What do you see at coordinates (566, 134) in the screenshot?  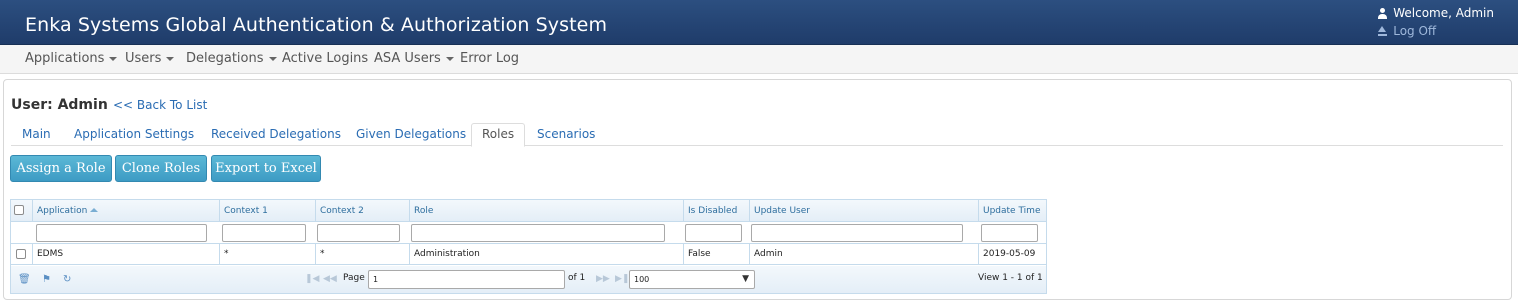 I see `tab-scenarios: Scenarios` at bounding box center [566, 134].